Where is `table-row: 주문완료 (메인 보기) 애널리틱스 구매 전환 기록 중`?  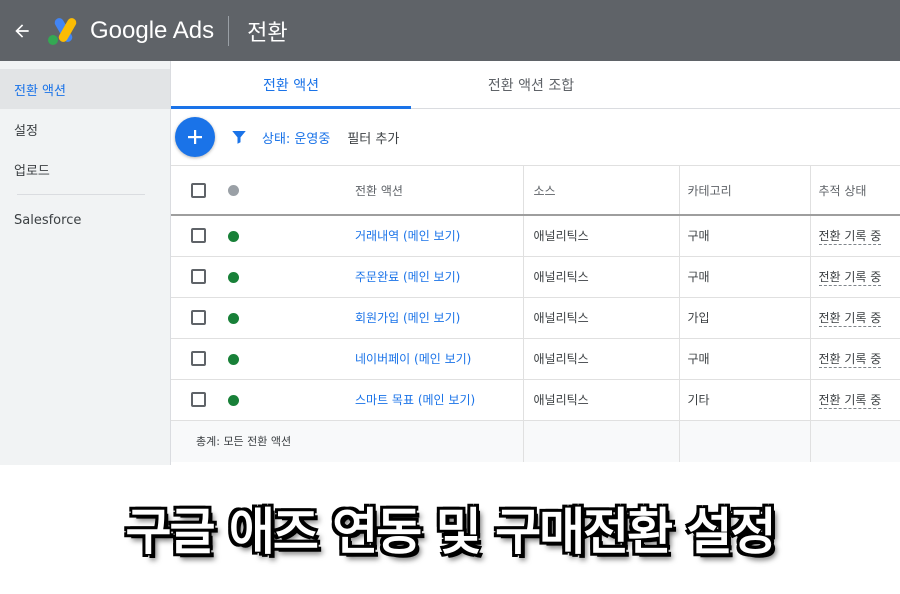 table-row: 주문완료 (메인 보기) 애널리틱스 구매 전환 기록 중 is located at coordinates (535, 276).